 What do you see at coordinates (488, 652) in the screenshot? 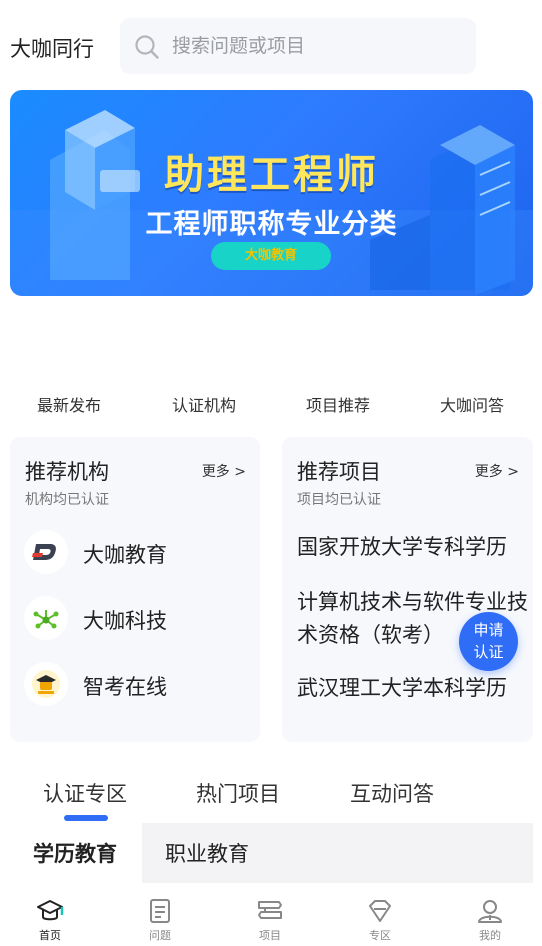
I see `fab-label-line2: 认证` at bounding box center [488, 652].